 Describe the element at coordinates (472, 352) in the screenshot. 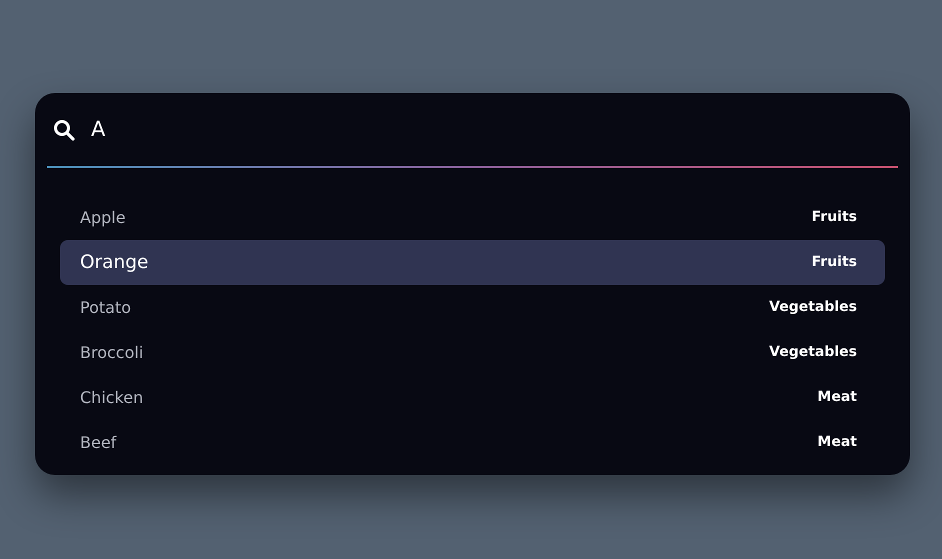

I see `result-item: Broccoli Vegetables` at that location.